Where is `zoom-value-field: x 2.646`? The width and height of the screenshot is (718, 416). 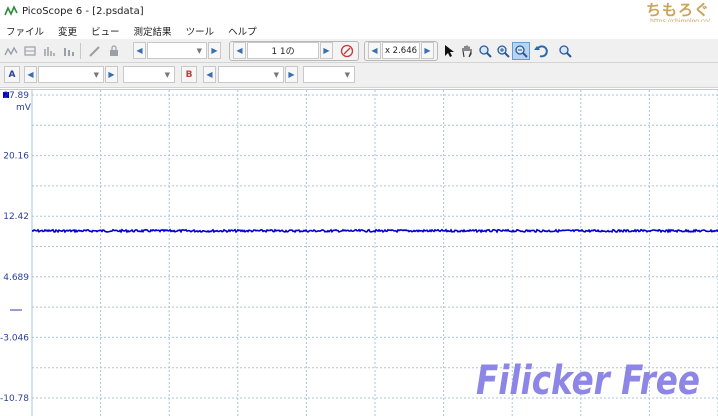 zoom-value-field: x 2.646 is located at coordinates (401, 50).